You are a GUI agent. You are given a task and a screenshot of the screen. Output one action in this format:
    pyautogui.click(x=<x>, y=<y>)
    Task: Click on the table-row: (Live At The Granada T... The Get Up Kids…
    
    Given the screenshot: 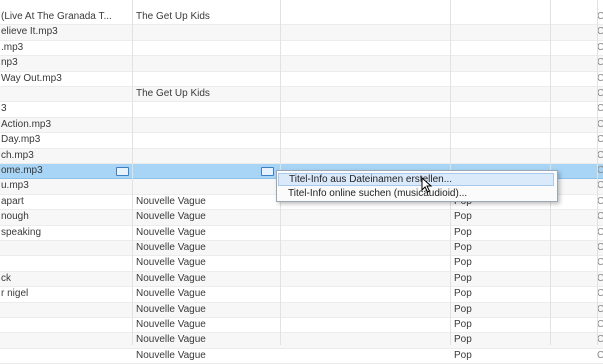 What is the action you would take?
    pyautogui.click(x=301, y=18)
    